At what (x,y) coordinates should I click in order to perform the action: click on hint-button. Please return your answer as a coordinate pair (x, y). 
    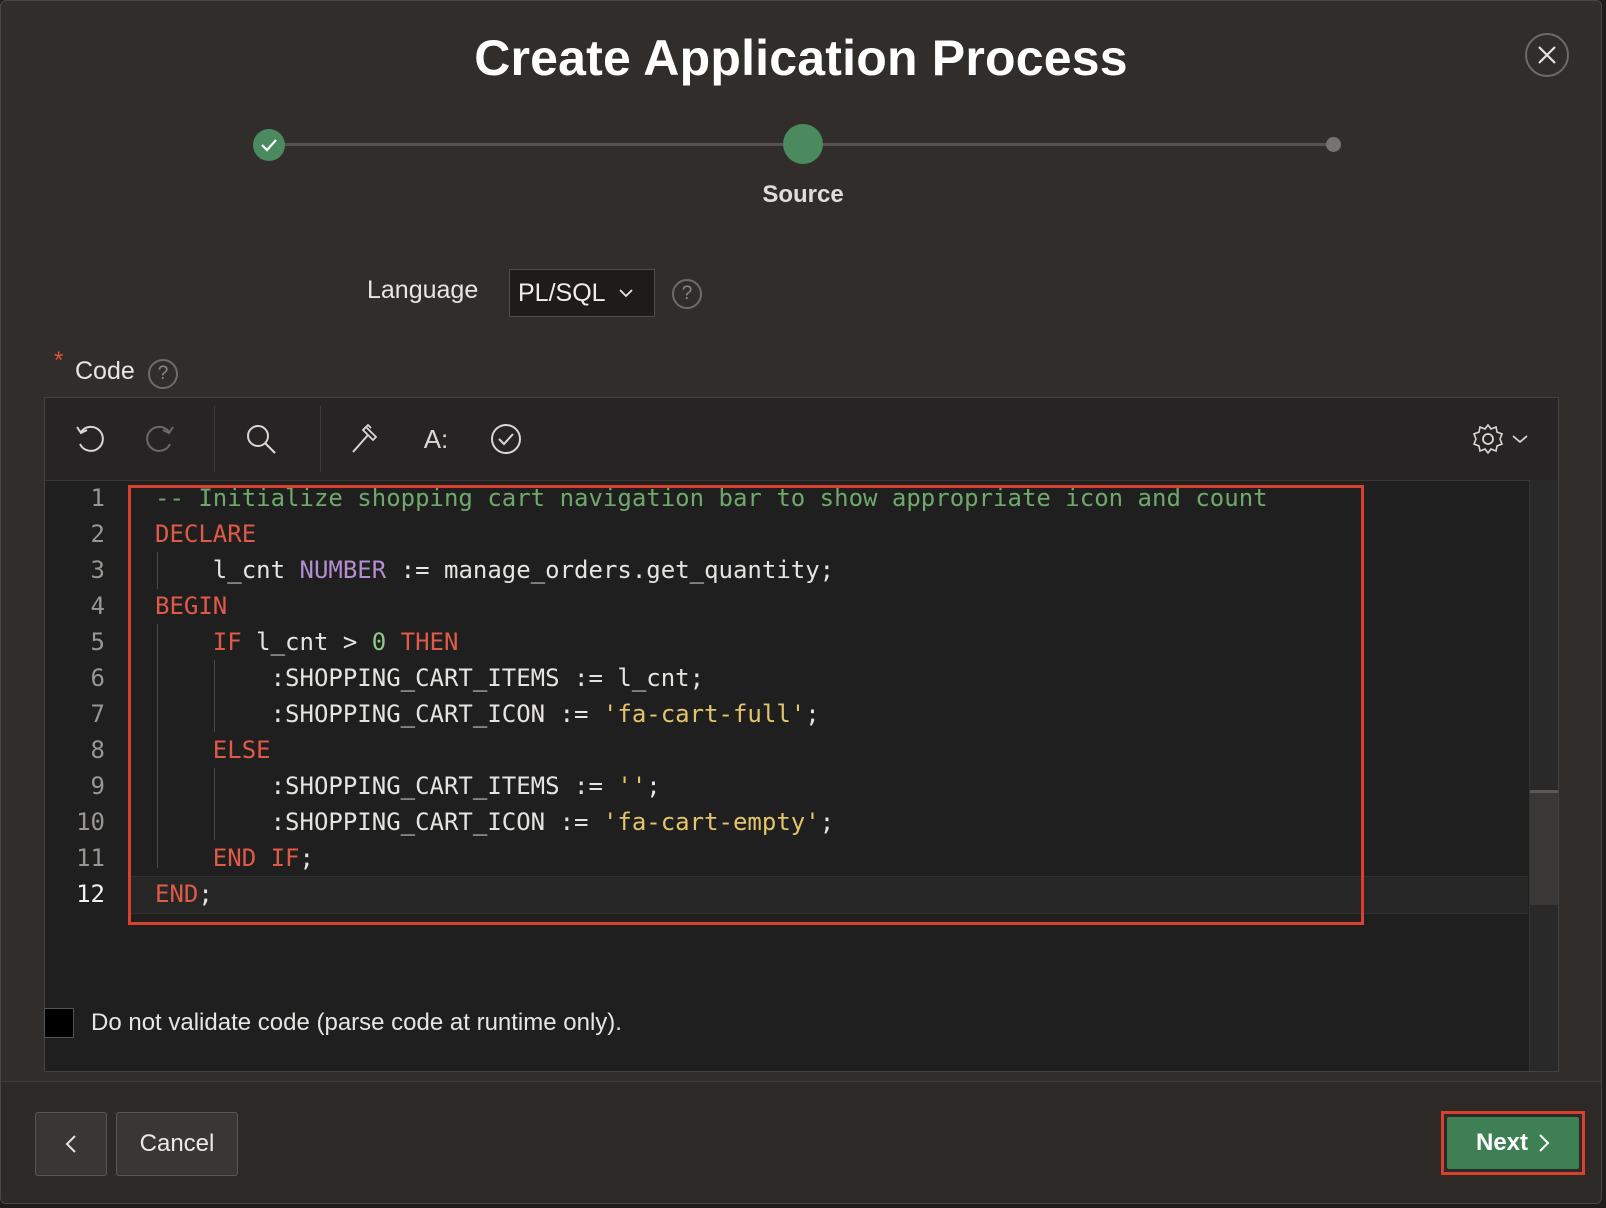
    Looking at the image, I should click on (366, 439).